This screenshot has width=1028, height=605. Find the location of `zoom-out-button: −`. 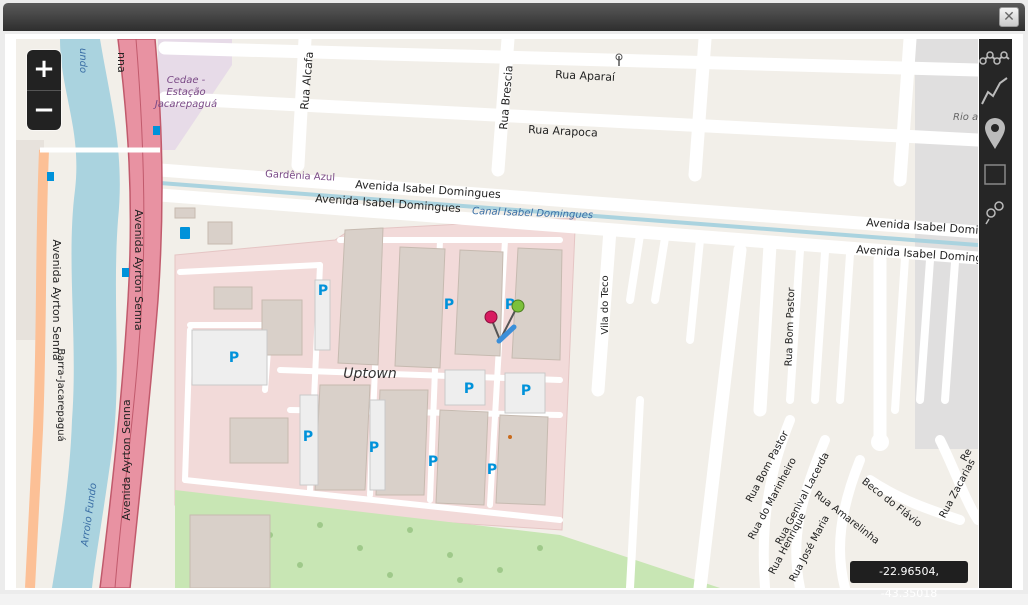

zoom-out-button: − is located at coordinates (44, 111).